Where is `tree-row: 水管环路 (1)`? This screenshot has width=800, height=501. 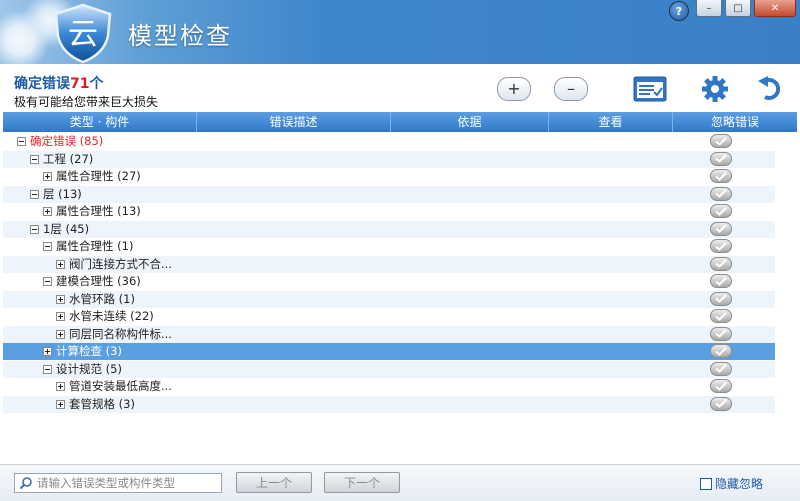
tree-row: 水管环路 (1) is located at coordinates (389, 299).